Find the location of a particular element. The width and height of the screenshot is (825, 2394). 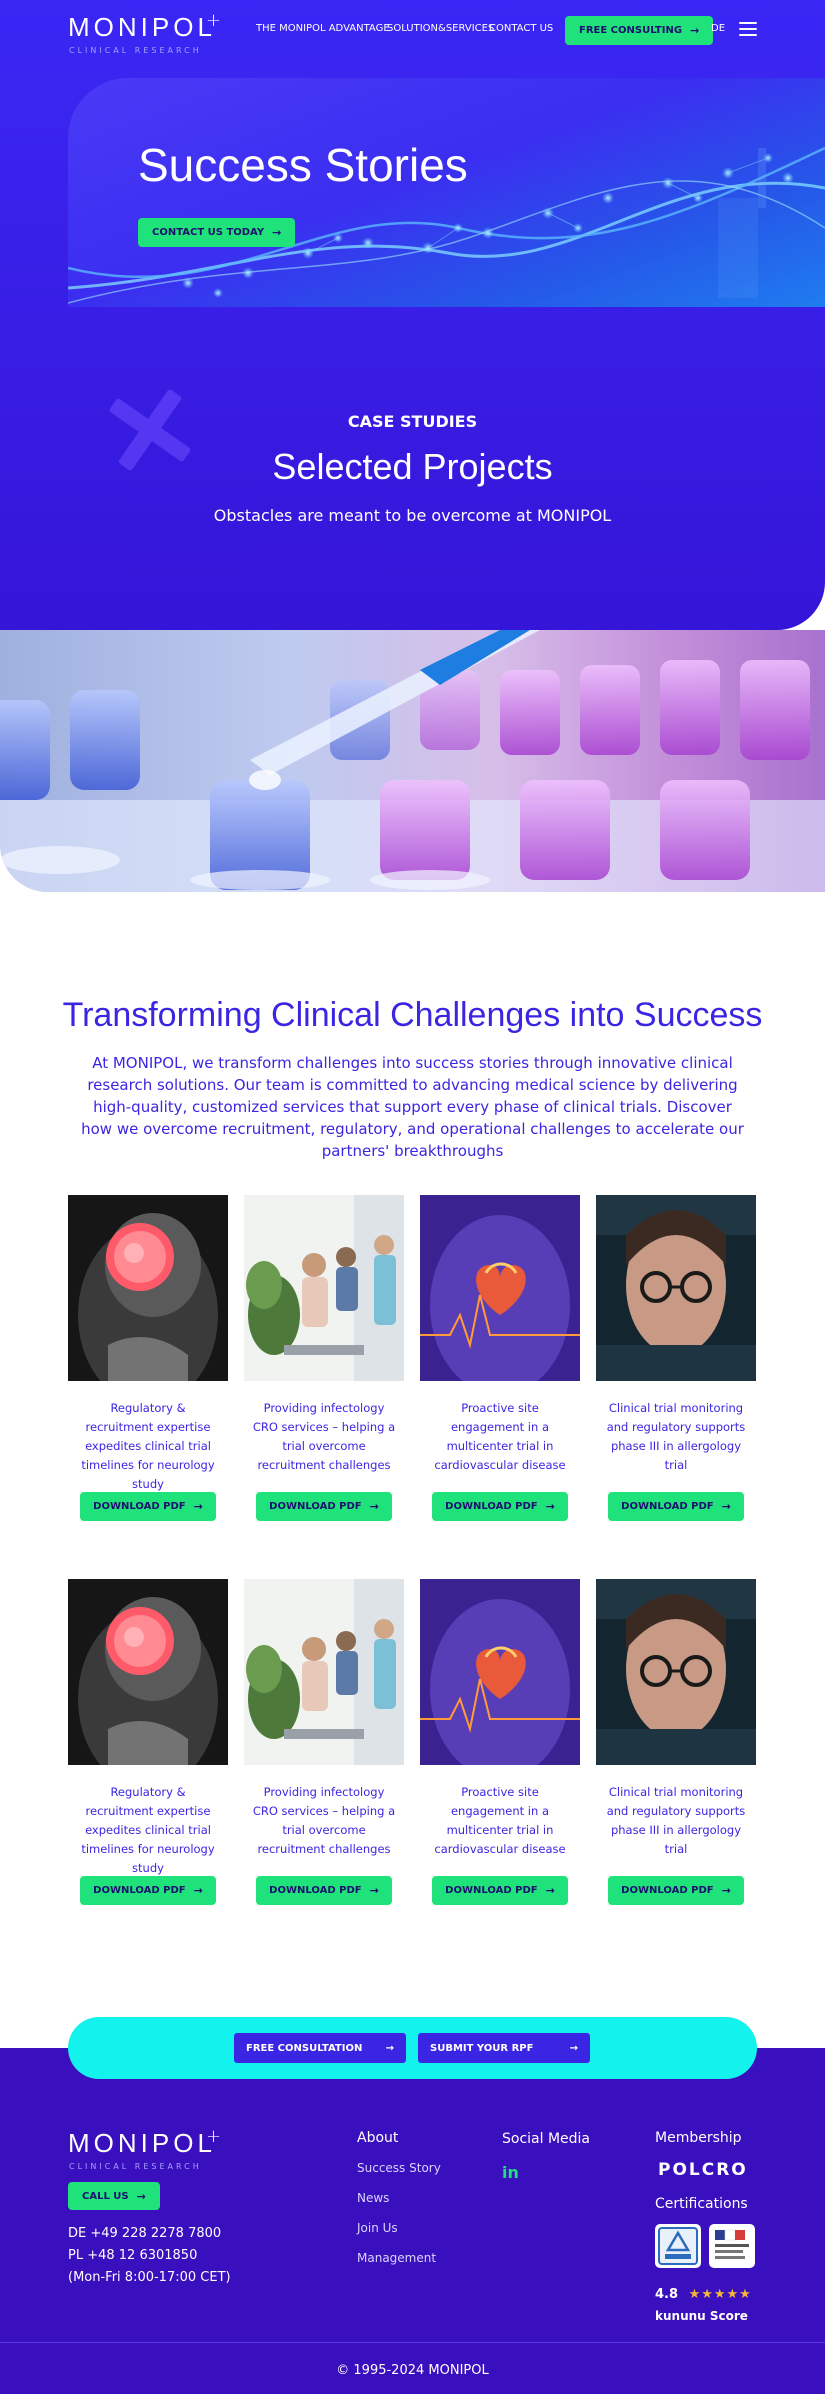

kununu-score-label: kununu Score is located at coordinates (701, 2316).